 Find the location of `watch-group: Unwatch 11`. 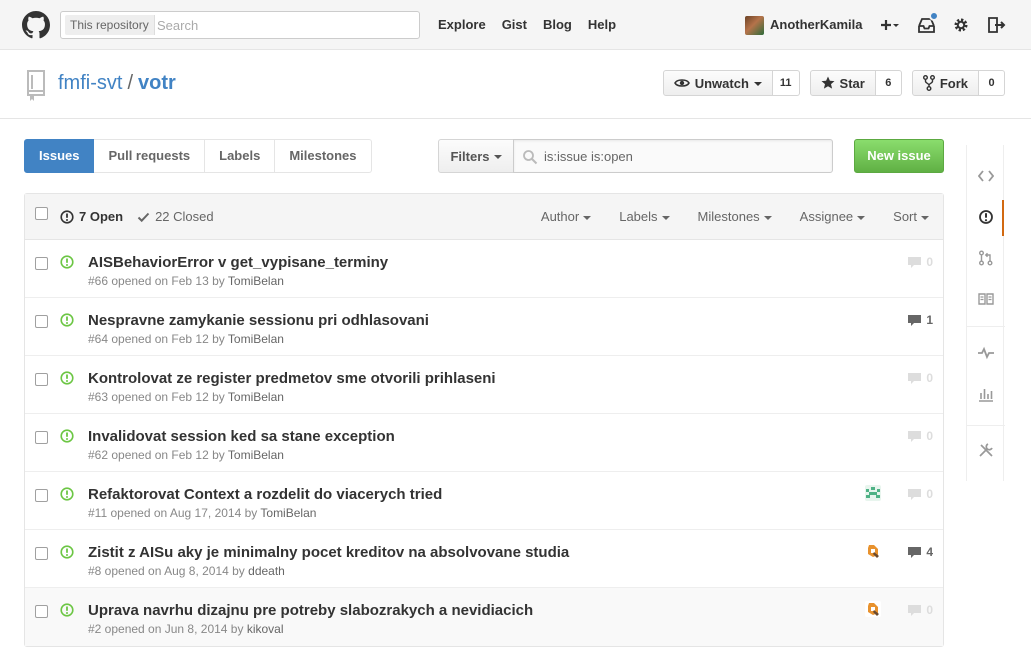

watch-group: Unwatch 11 is located at coordinates (731, 83).